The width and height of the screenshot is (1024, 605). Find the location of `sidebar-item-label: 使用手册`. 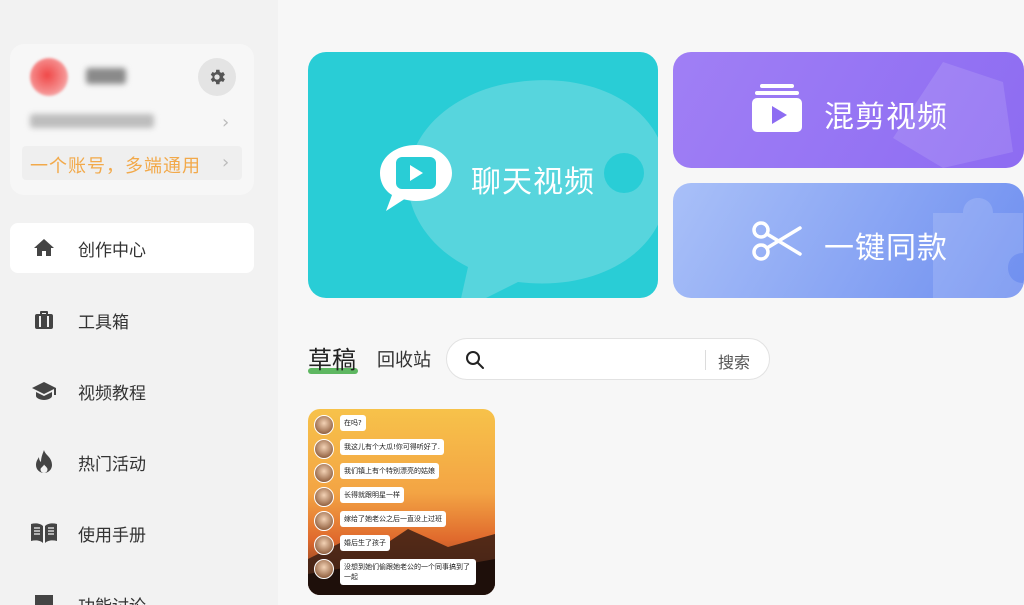

sidebar-item-label: 使用手册 is located at coordinates (112, 535).